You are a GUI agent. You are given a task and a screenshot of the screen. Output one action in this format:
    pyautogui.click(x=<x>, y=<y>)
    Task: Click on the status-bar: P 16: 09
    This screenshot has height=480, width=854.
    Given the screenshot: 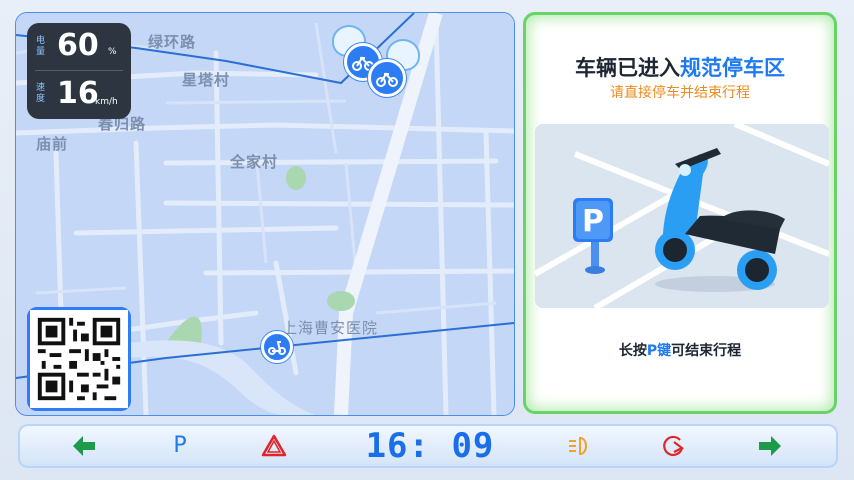 What is the action you would take?
    pyautogui.click(x=428, y=446)
    